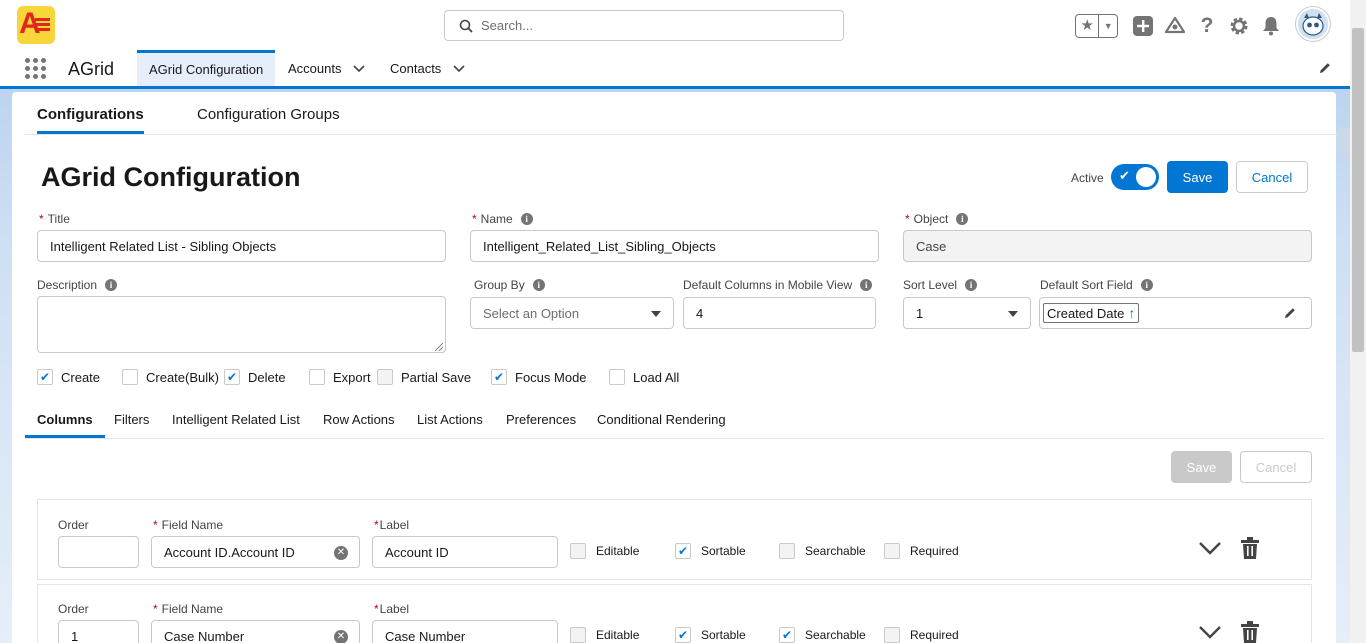 This screenshot has width=1366, height=643. Describe the element at coordinates (541, 419) in the screenshot. I see `tab-preferences: Preferences` at that location.